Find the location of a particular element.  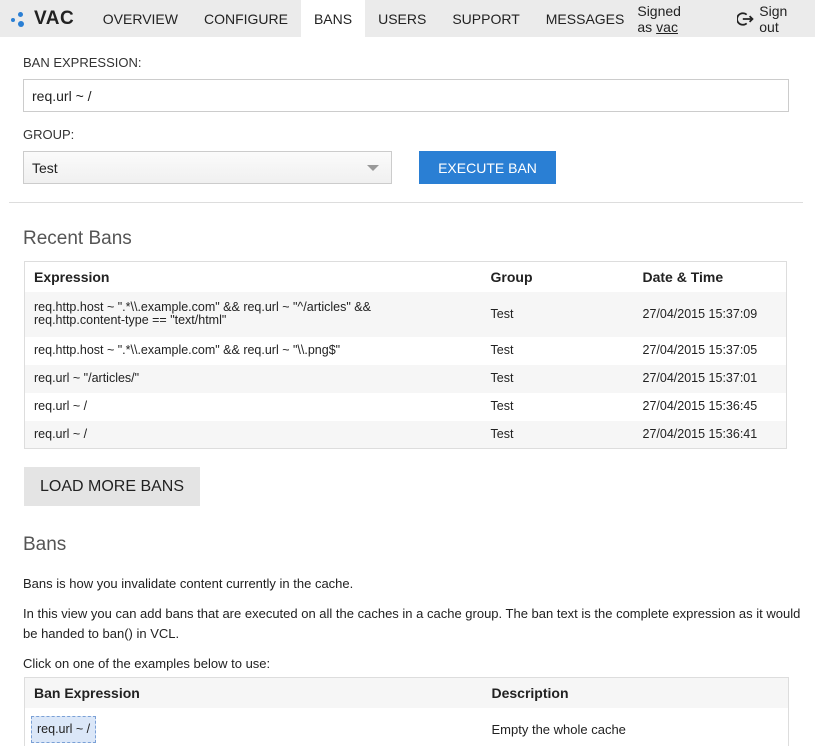

column-header: Expression is located at coordinates (72, 276).